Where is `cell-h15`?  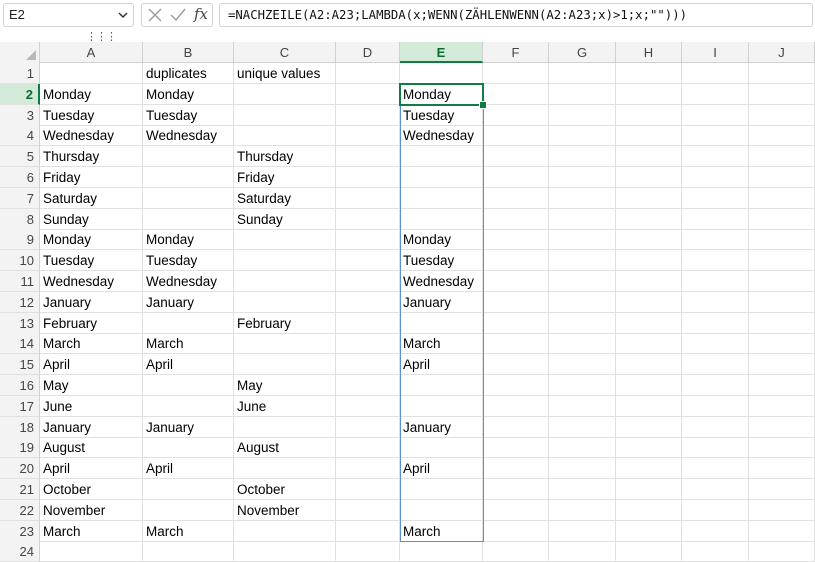
cell-h15 is located at coordinates (649, 365).